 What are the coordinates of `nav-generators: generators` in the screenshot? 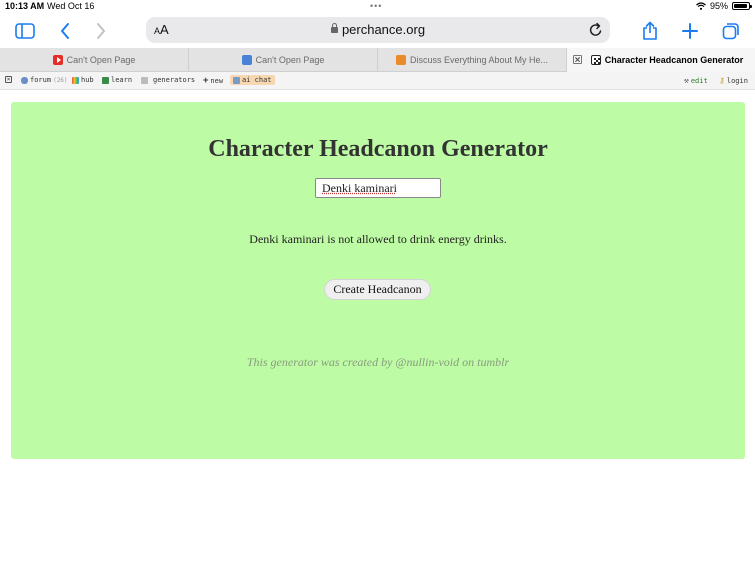 It's located at (168, 80).